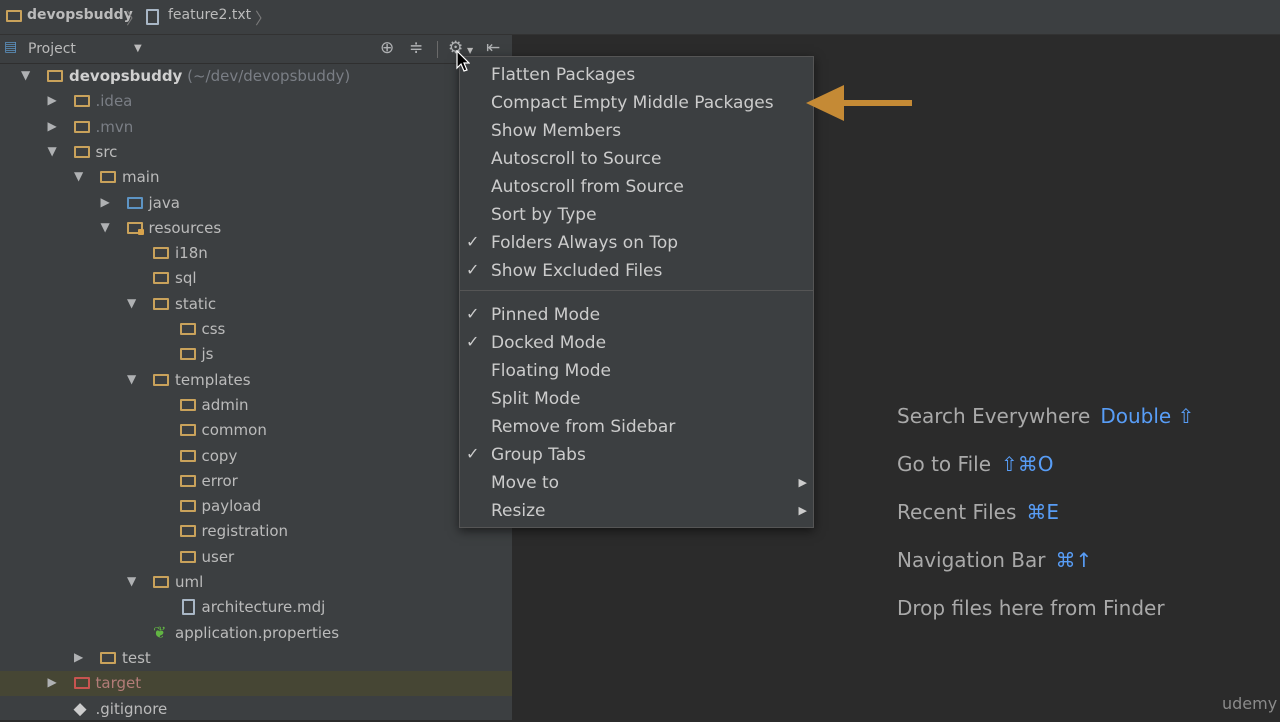 The image size is (1280, 722). Describe the element at coordinates (825, 103) in the screenshot. I see `callout-arrow-icon` at that location.